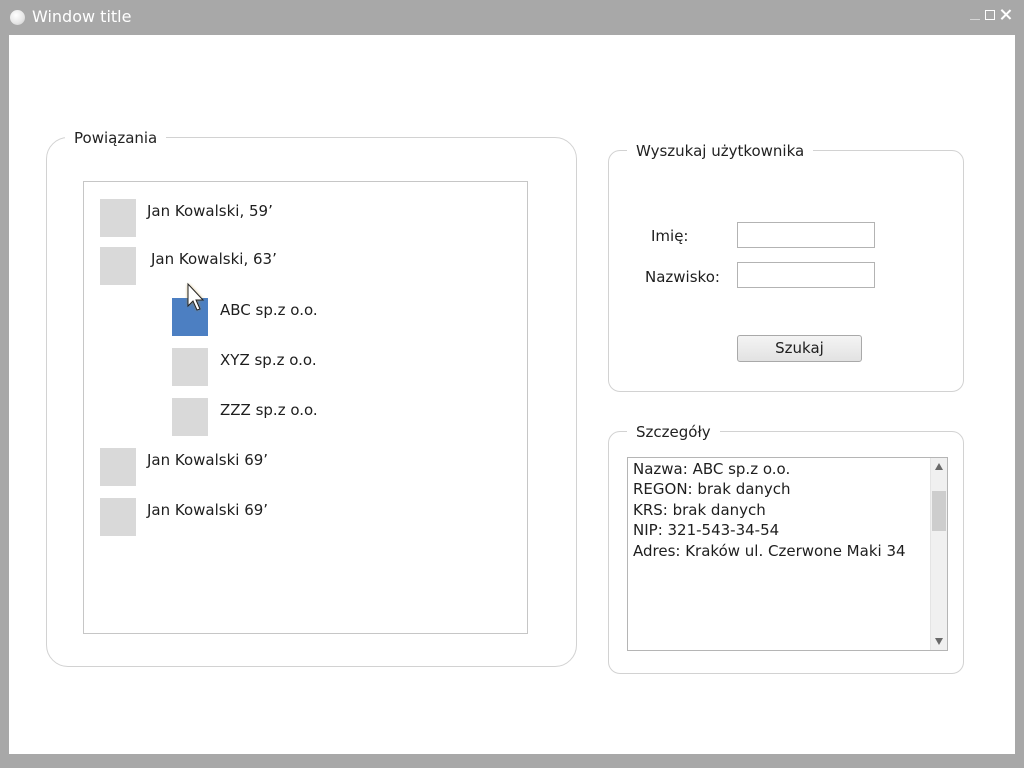 The width and height of the screenshot is (1024, 768). What do you see at coordinates (720, 151) in the screenshot?
I see `search-user-legend: Wyszukaj użytkownika` at bounding box center [720, 151].